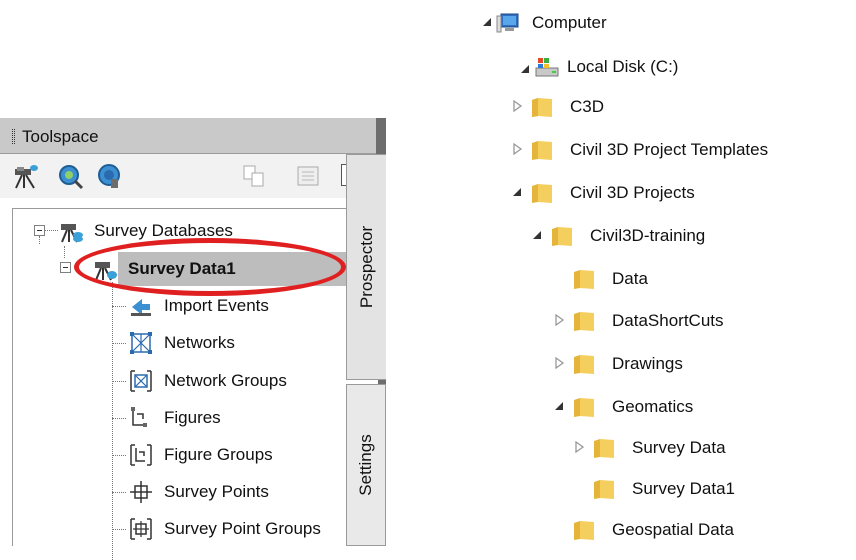 The height and width of the screenshot is (560, 856). What do you see at coordinates (39, 230) in the screenshot?
I see `collapse-survey-databases-button` at bounding box center [39, 230].